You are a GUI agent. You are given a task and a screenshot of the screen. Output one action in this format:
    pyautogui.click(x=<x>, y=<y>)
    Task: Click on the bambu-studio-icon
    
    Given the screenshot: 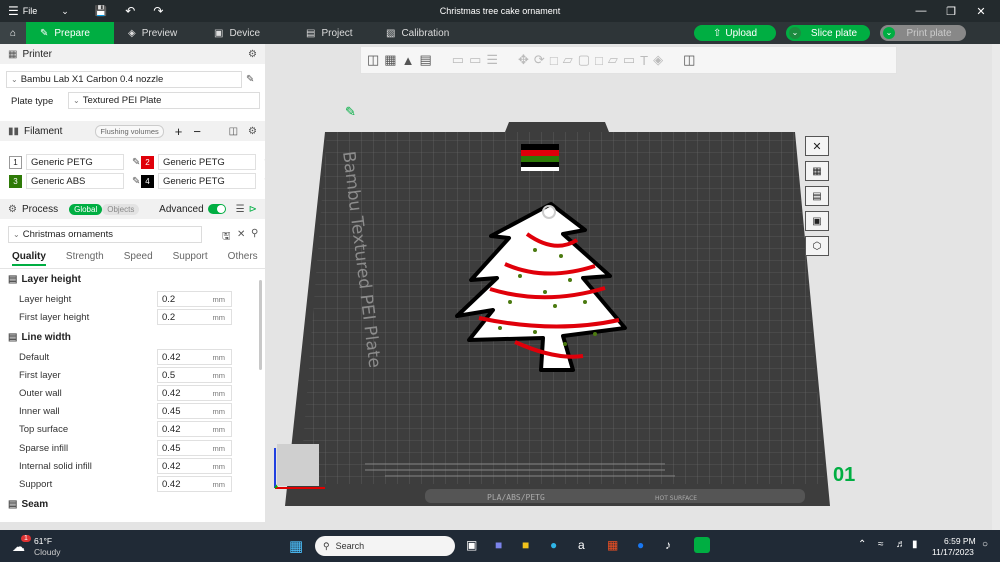 What is the action you would take?
    pyautogui.click(x=702, y=545)
    